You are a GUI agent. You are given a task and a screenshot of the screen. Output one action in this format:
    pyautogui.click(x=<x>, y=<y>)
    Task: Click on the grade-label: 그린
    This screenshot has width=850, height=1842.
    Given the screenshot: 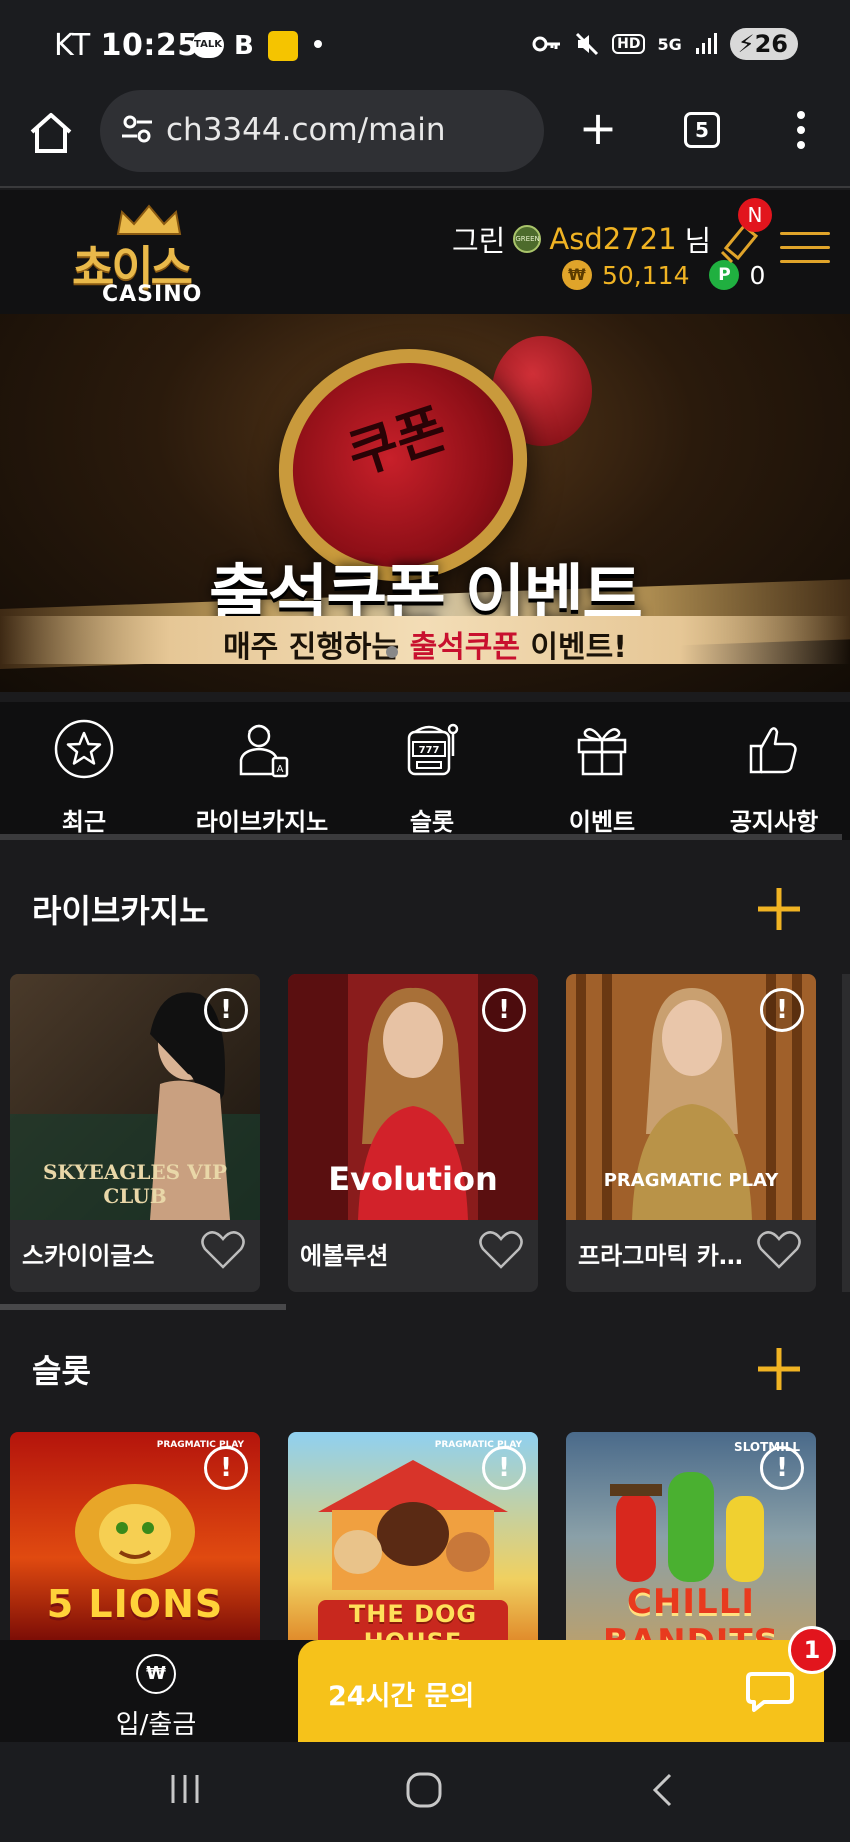 What is the action you would take?
    pyautogui.click(x=479, y=241)
    